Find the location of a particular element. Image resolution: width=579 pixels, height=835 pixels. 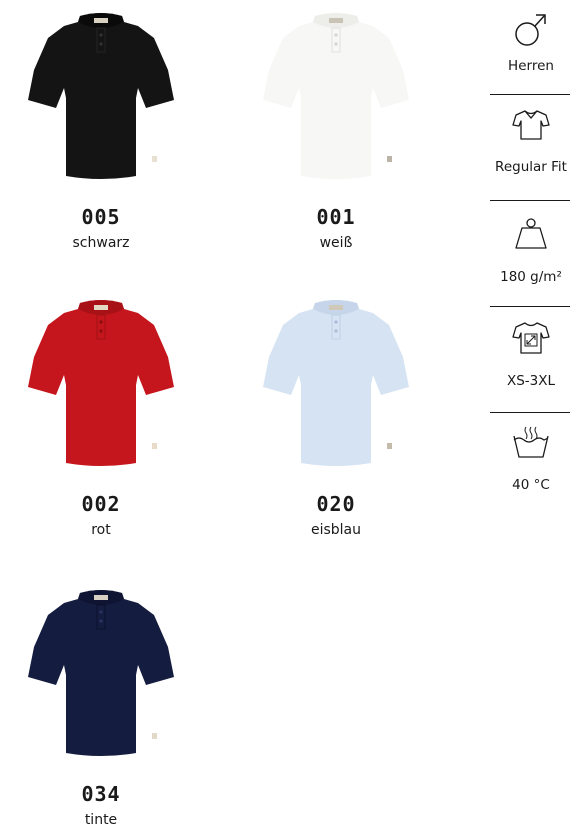

color-name: weiß is located at coordinates (336, 243).